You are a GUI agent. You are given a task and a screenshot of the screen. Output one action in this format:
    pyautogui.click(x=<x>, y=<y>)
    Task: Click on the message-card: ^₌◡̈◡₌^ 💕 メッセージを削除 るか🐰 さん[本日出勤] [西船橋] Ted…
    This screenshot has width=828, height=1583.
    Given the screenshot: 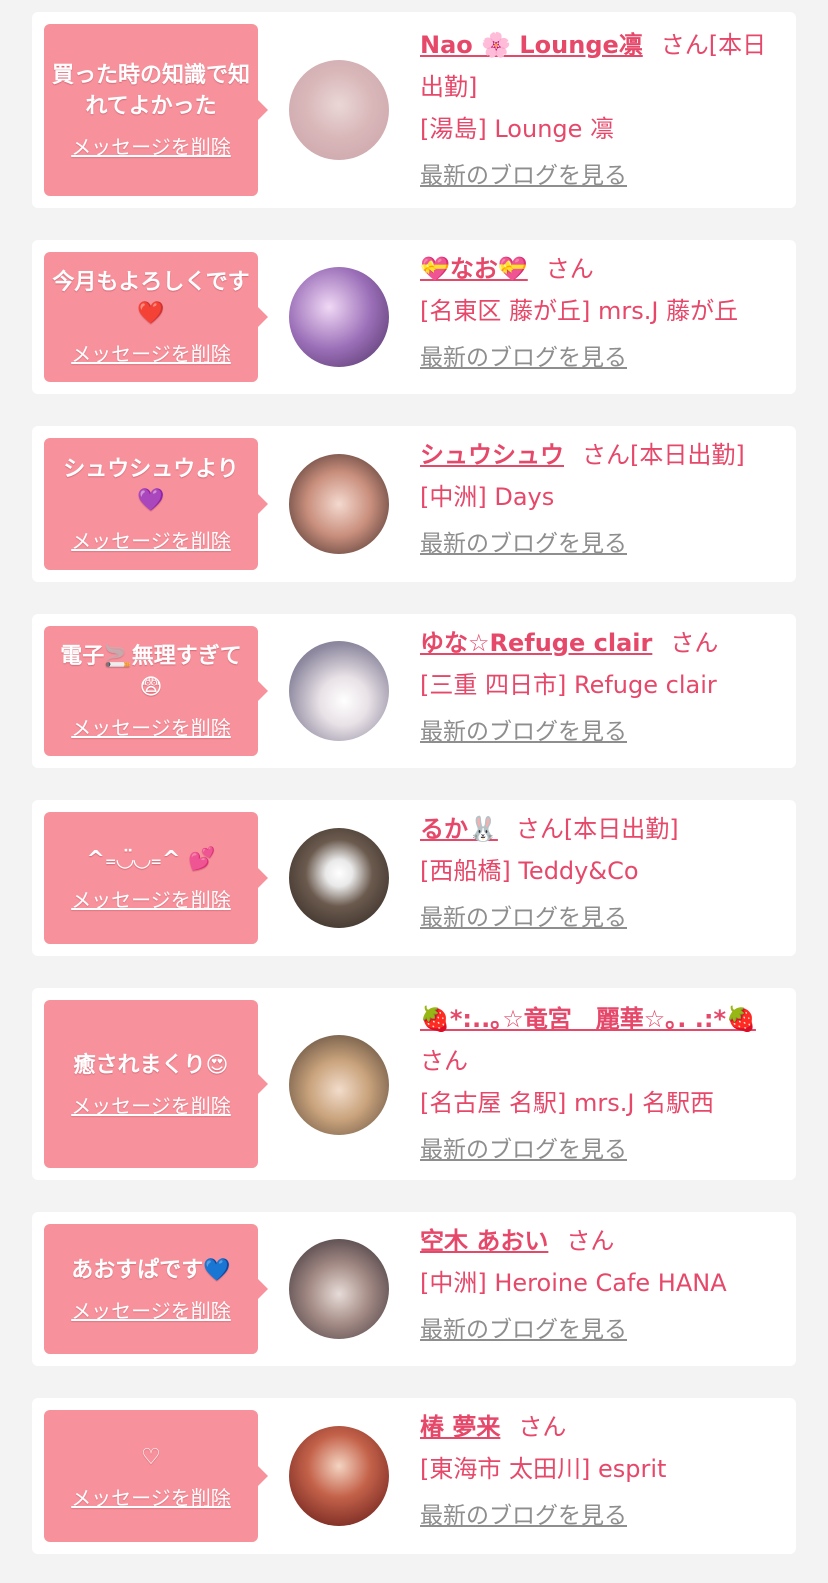 What is the action you would take?
    pyautogui.click(x=414, y=878)
    